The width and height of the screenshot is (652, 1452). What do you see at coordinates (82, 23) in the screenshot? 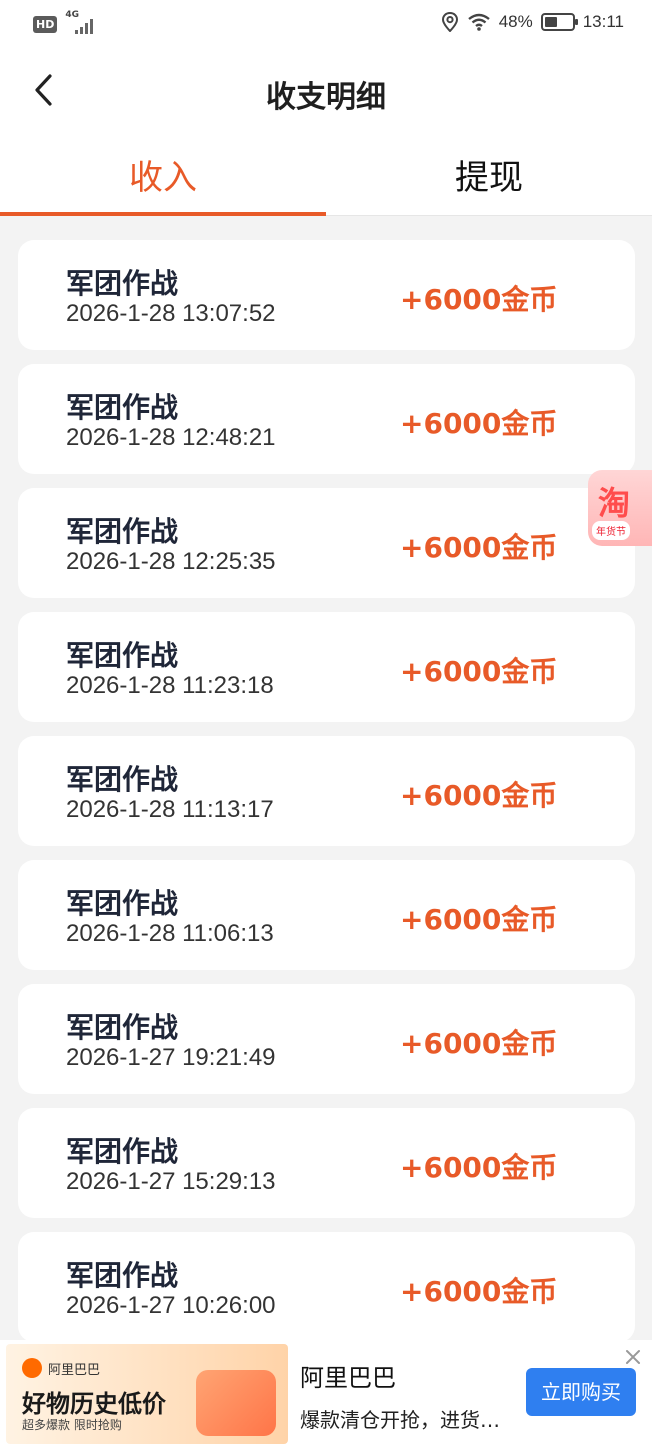
I see `signal-icon: 4G` at bounding box center [82, 23].